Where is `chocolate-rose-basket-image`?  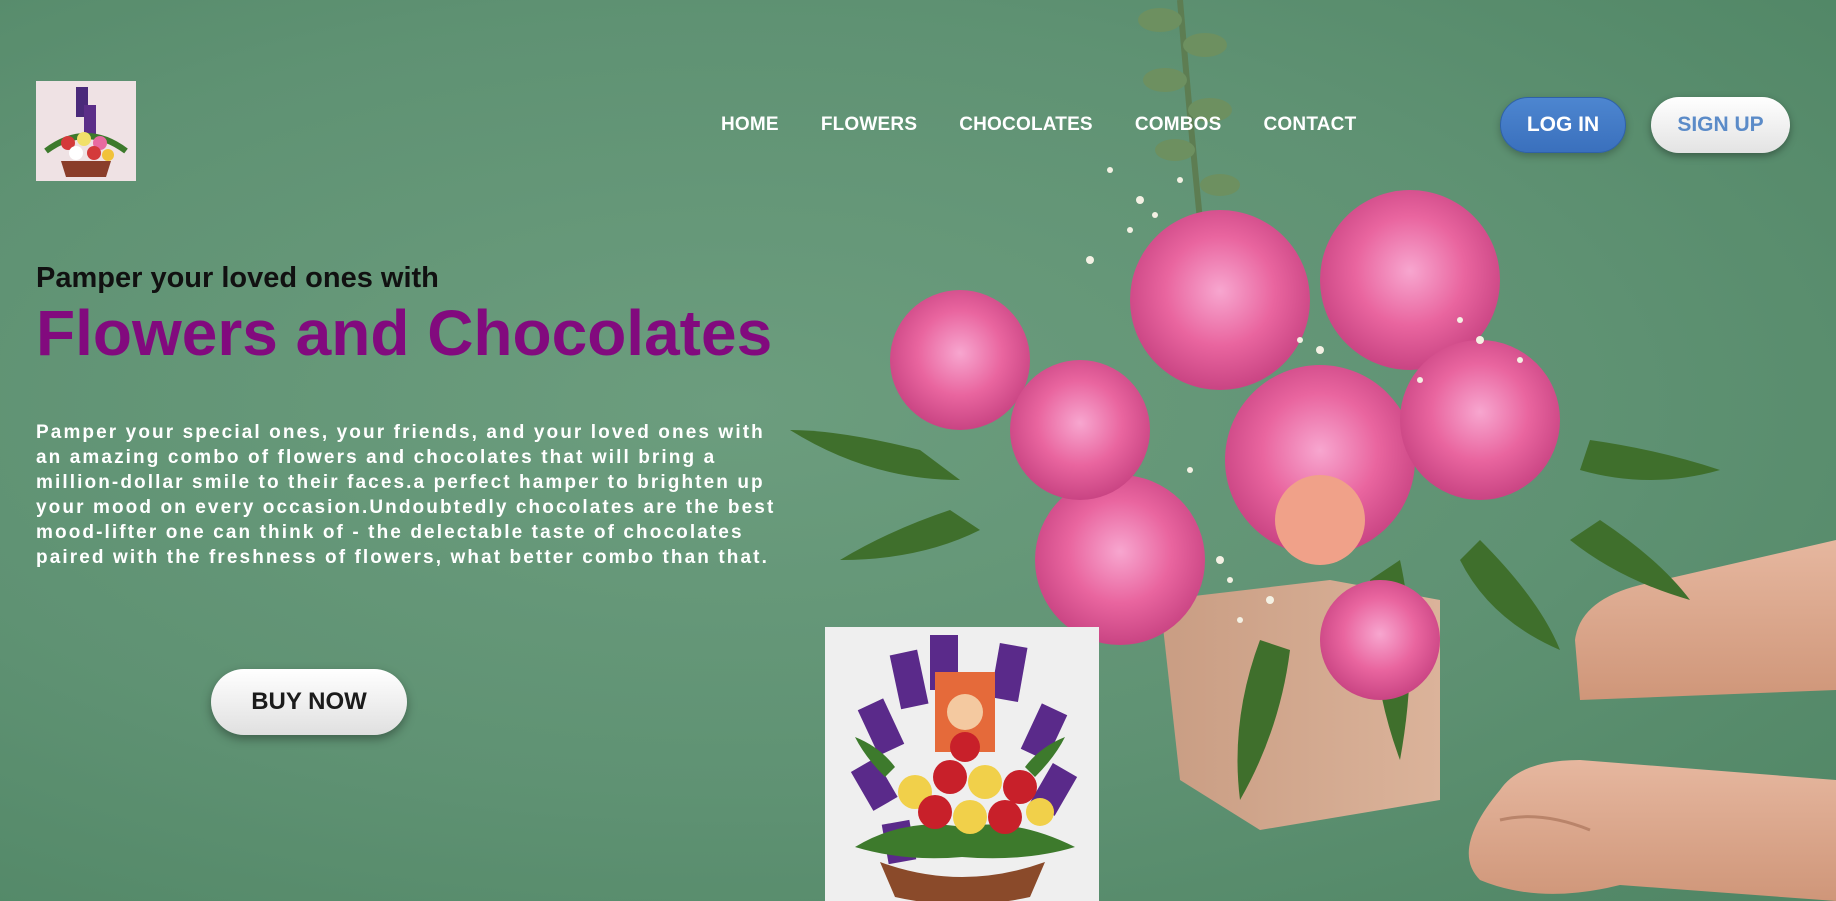
chocolate-rose-basket-image is located at coordinates (962, 764).